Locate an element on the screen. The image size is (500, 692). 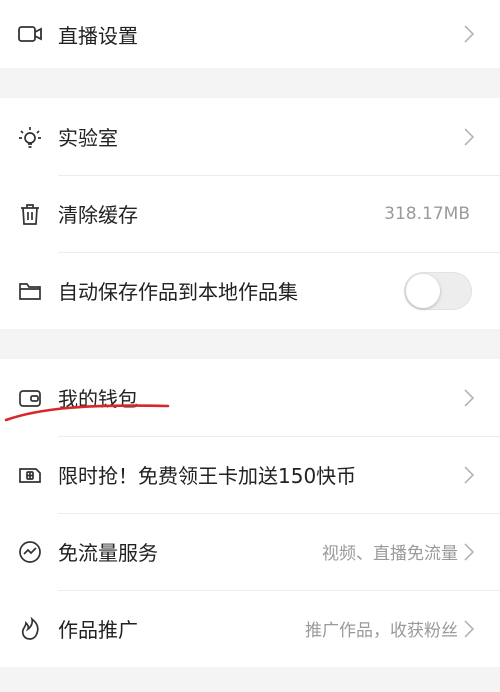
row-king-card-promo: 限时抢！免费领王卡加送150快币 is located at coordinates (250, 474).